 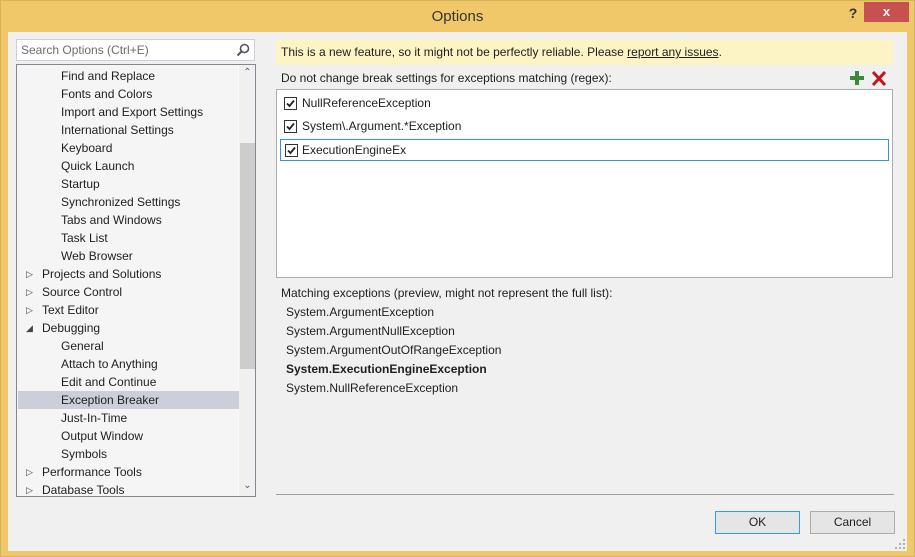 What do you see at coordinates (128, 454) in the screenshot?
I see `tree-item: Symbols` at bounding box center [128, 454].